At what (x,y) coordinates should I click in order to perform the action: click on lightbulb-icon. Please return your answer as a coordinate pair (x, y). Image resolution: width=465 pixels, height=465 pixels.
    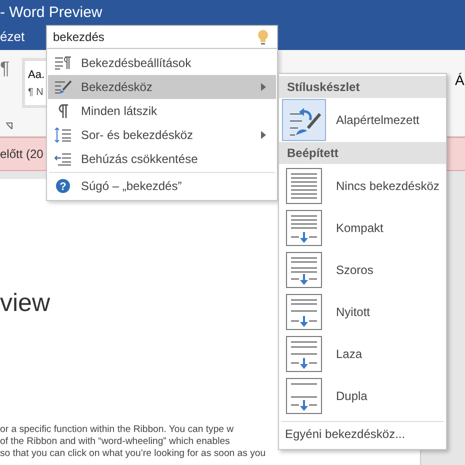
    Looking at the image, I should click on (263, 37).